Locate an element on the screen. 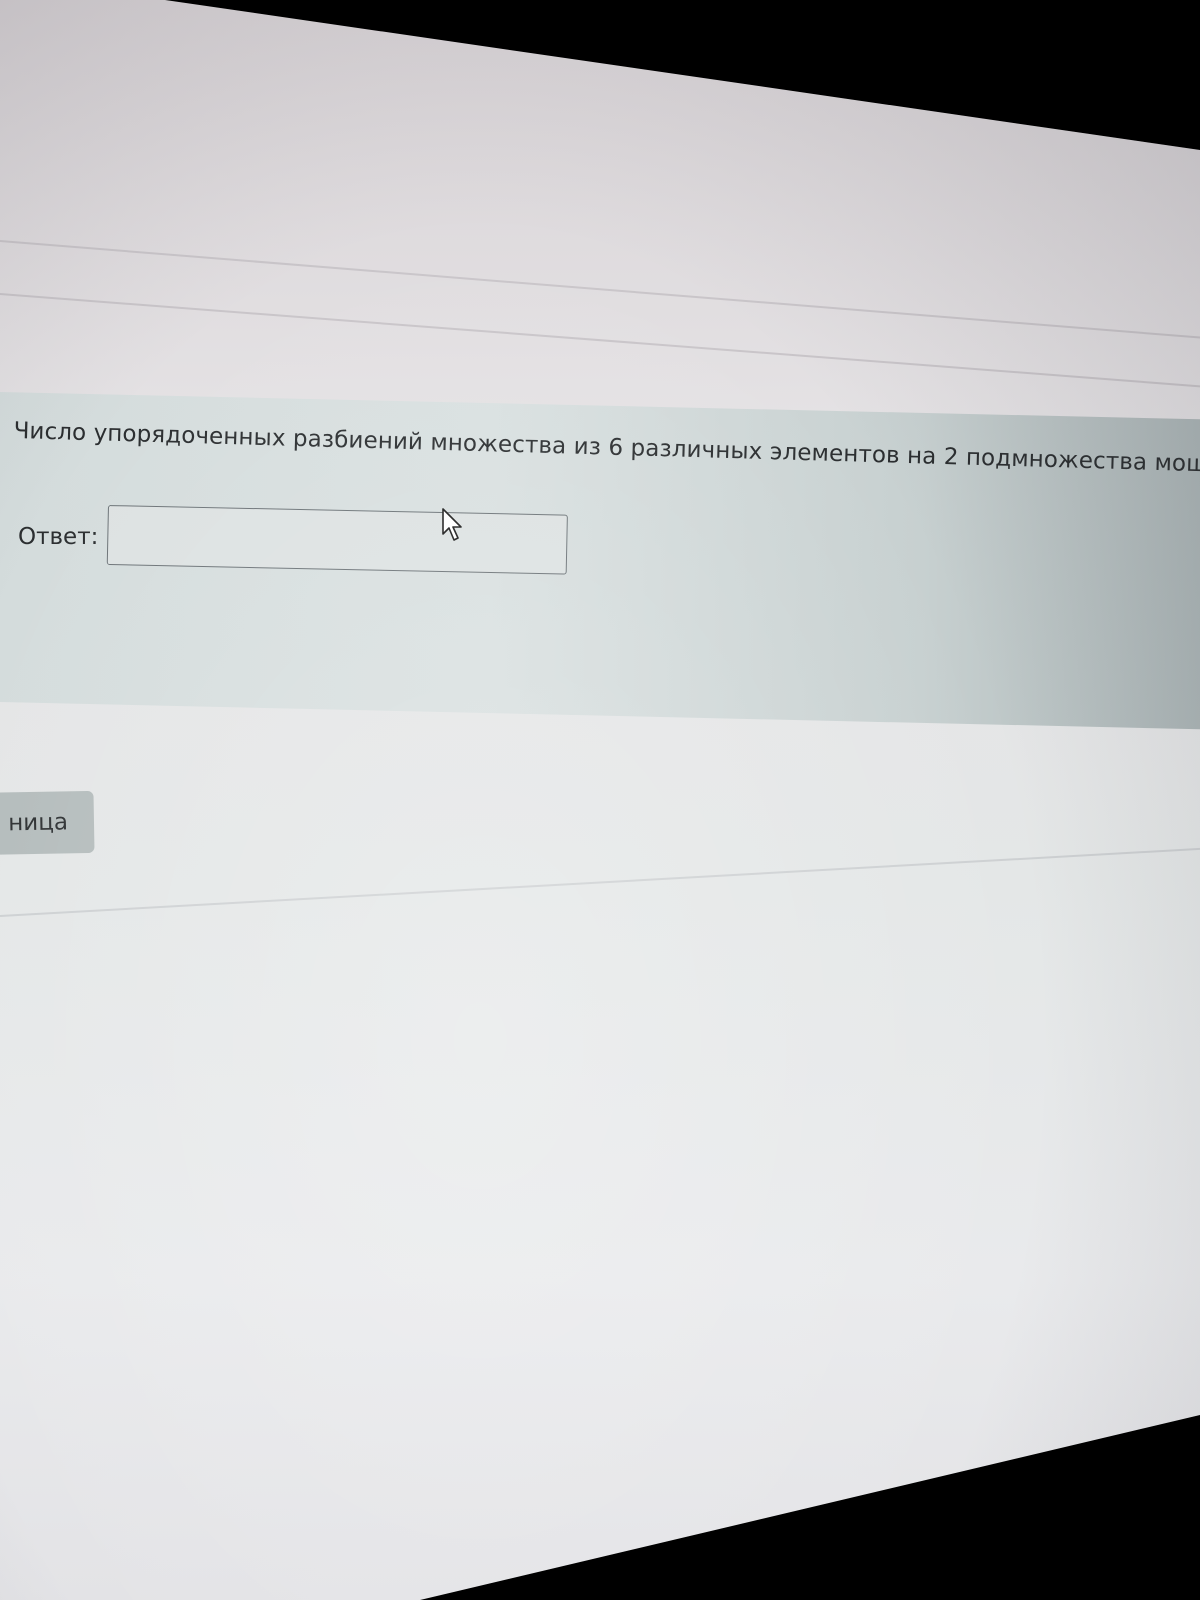 This screenshot has height=1600, width=1200. page-nav-button: ница is located at coordinates (47, 823).